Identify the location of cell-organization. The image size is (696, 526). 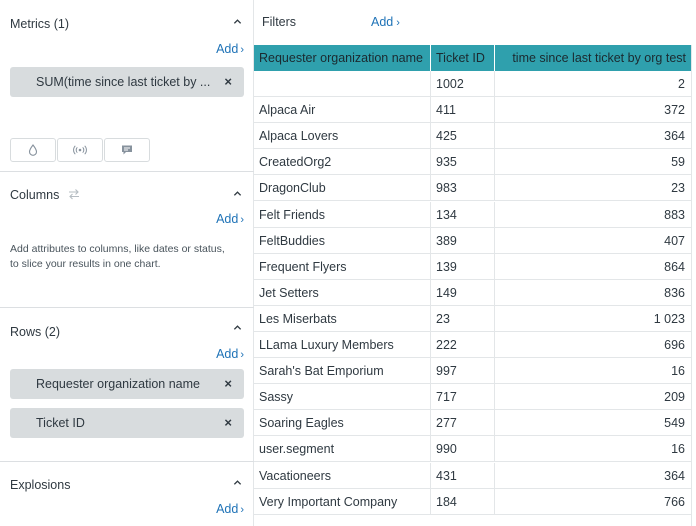
(342, 84).